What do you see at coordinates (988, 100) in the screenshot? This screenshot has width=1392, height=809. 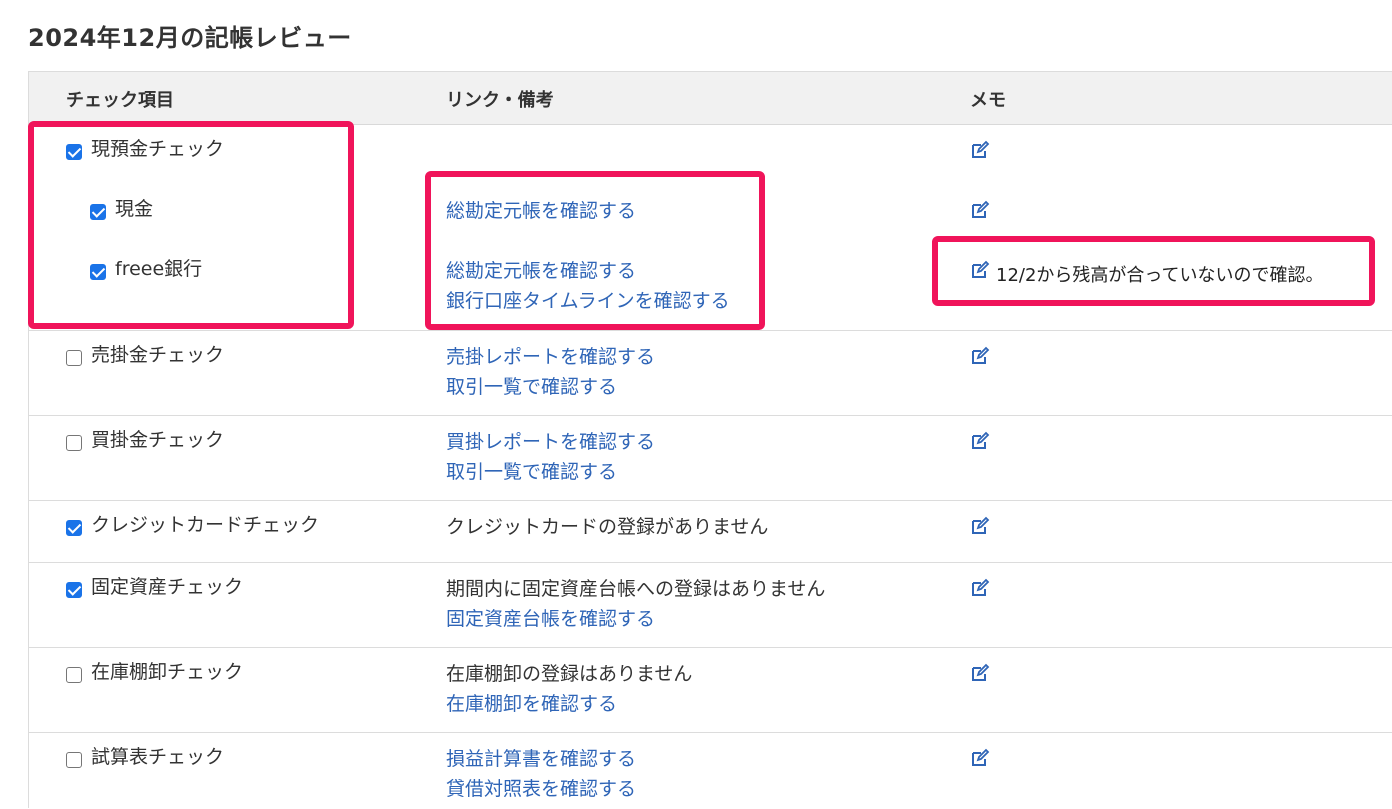 I see `column-header-memo: メモ` at bounding box center [988, 100].